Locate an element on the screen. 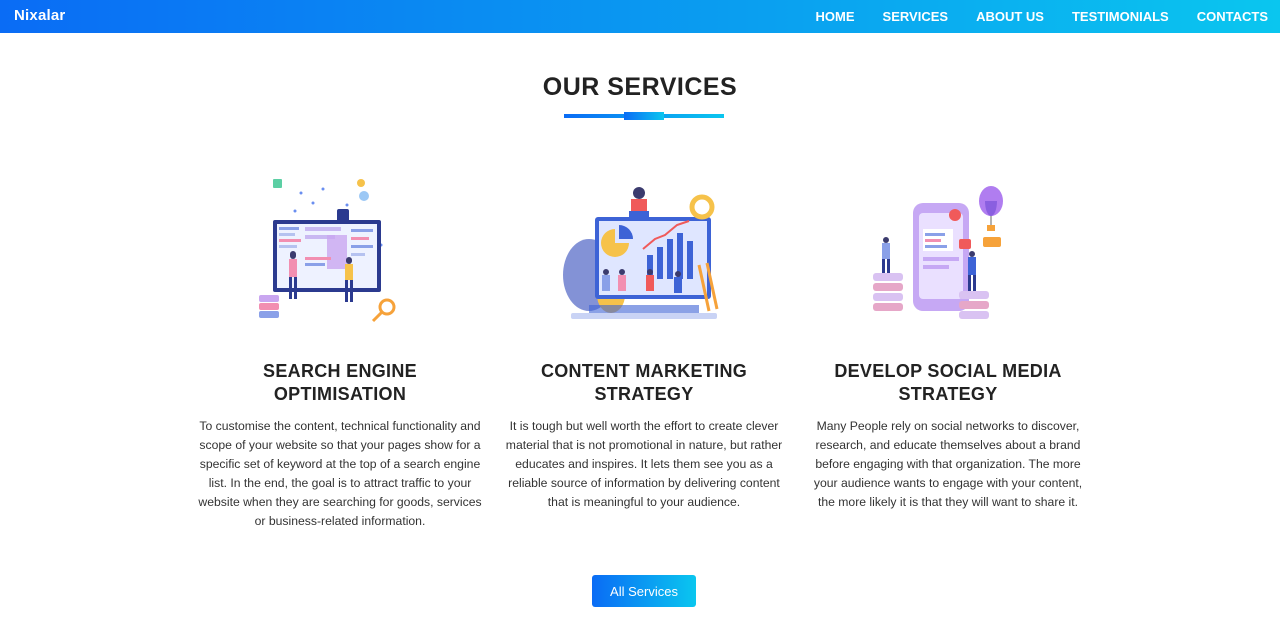  service-title-seo-line1: SEARCH ENGINE is located at coordinates (340, 371).